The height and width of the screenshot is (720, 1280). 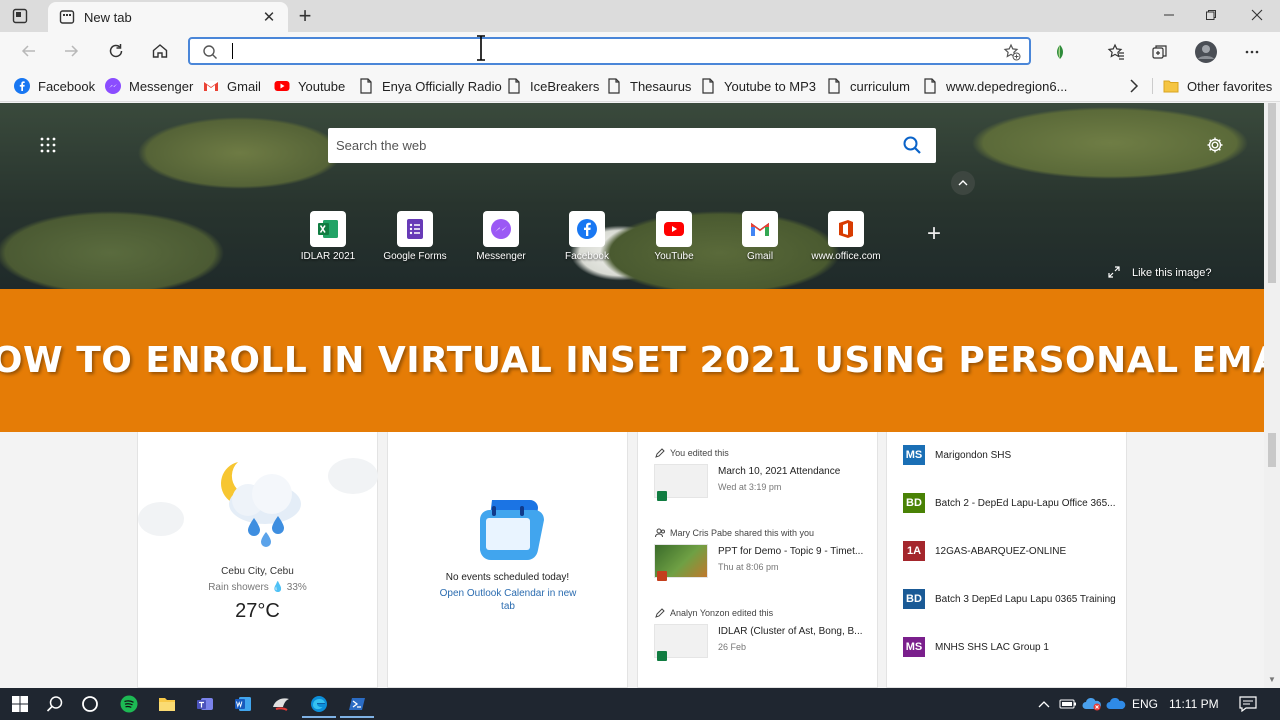 What do you see at coordinates (129, 704) in the screenshot?
I see `spotify-icon` at bounding box center [129, 704].